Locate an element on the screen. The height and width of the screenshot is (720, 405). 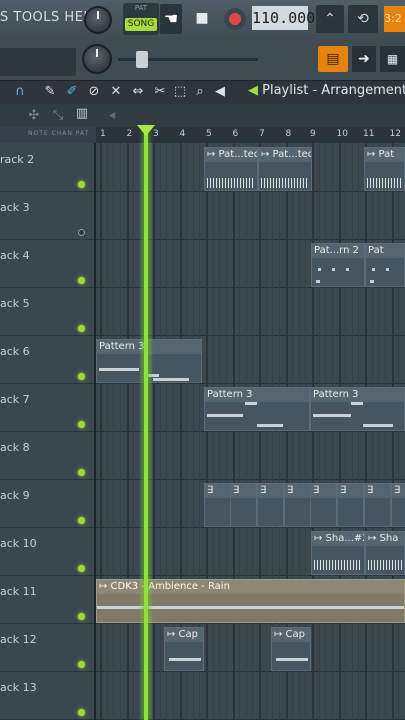
ruler-bar-3: 3 is located at coordinates (156, 134).